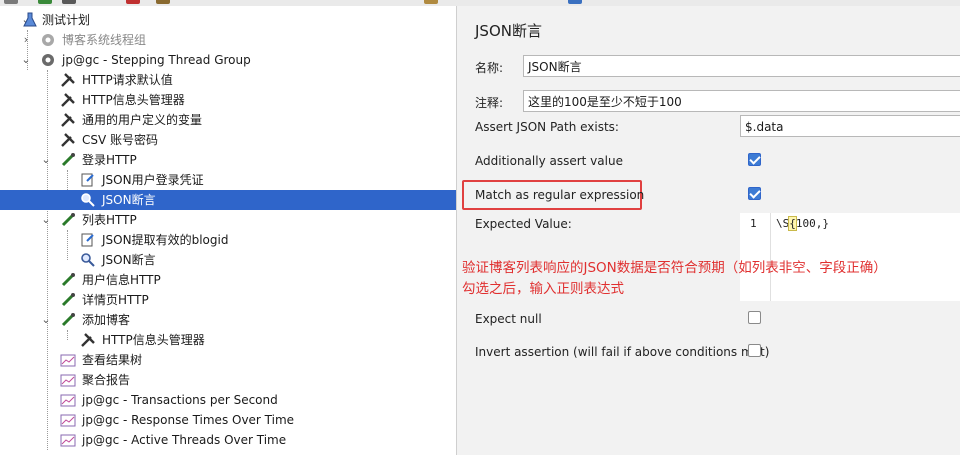  I want to click on tree-item-label: 通用的用户定义的变量, so click(142, 120).